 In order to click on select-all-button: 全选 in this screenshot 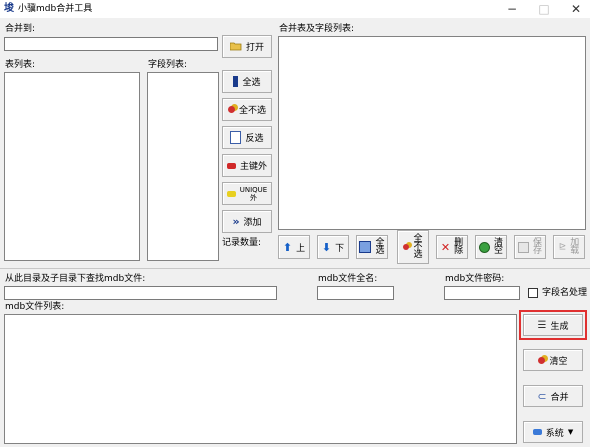, I will do `click(247, 81)`.